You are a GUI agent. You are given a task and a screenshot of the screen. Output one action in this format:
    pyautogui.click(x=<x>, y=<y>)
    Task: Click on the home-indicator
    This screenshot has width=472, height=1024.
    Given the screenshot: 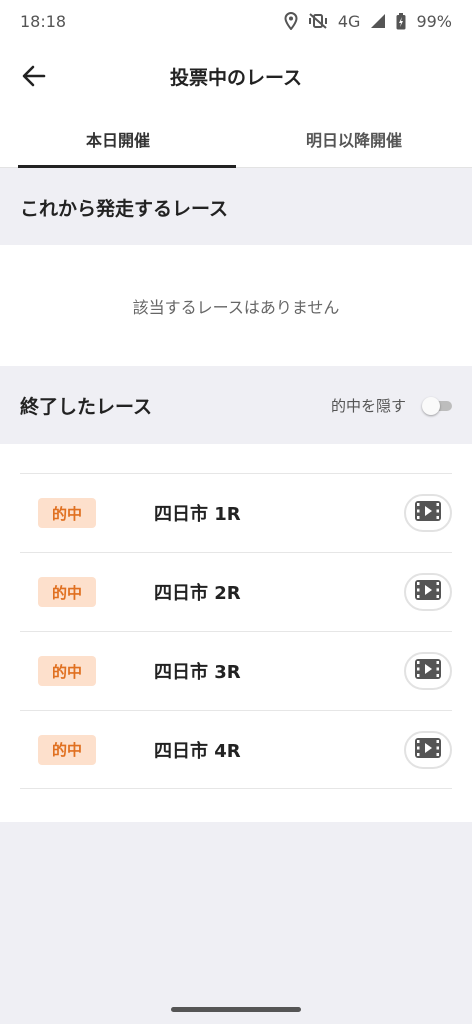 What is the action you would take?
    pyautogui.click(x=236, y=1009)
    